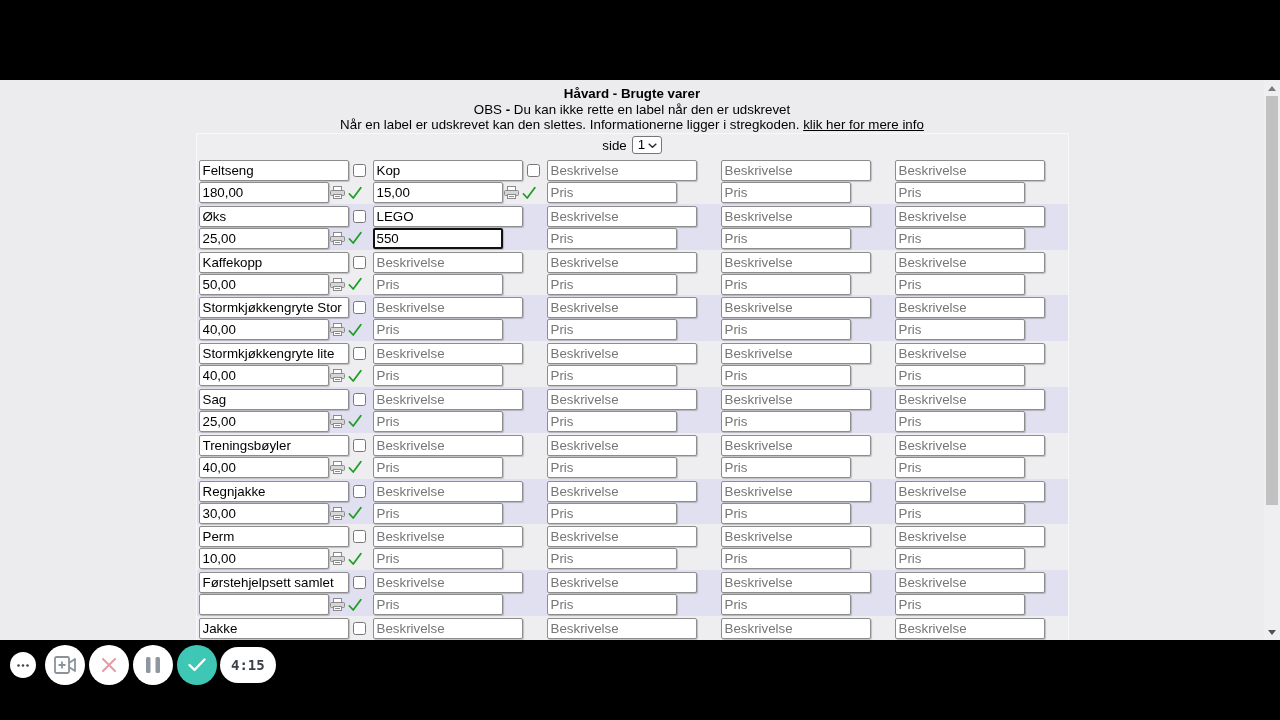  I want to click on description-field: Kaffekopp, so click(273, 262).